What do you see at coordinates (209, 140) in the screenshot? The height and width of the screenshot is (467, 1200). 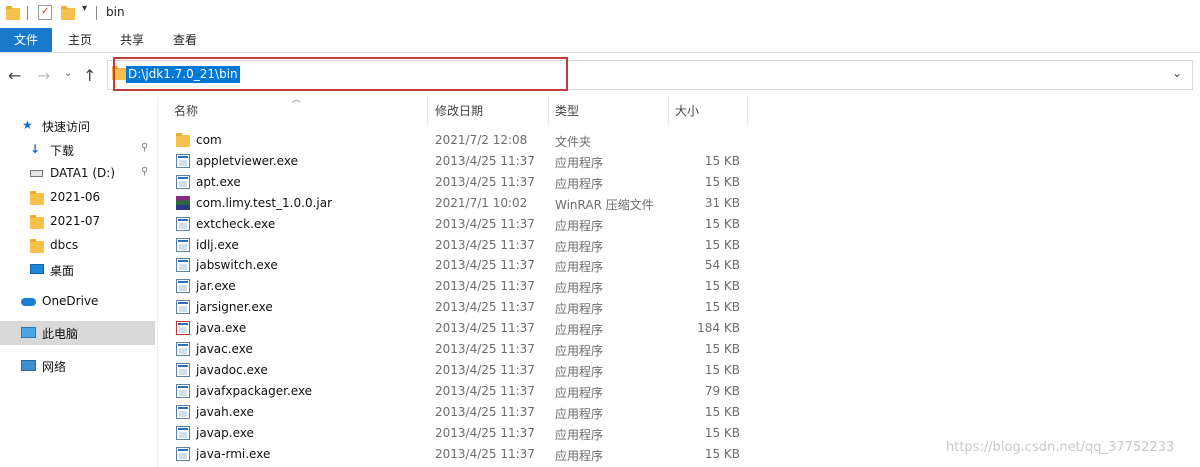 I see `file-name: com` at bounding box center [209, 140].